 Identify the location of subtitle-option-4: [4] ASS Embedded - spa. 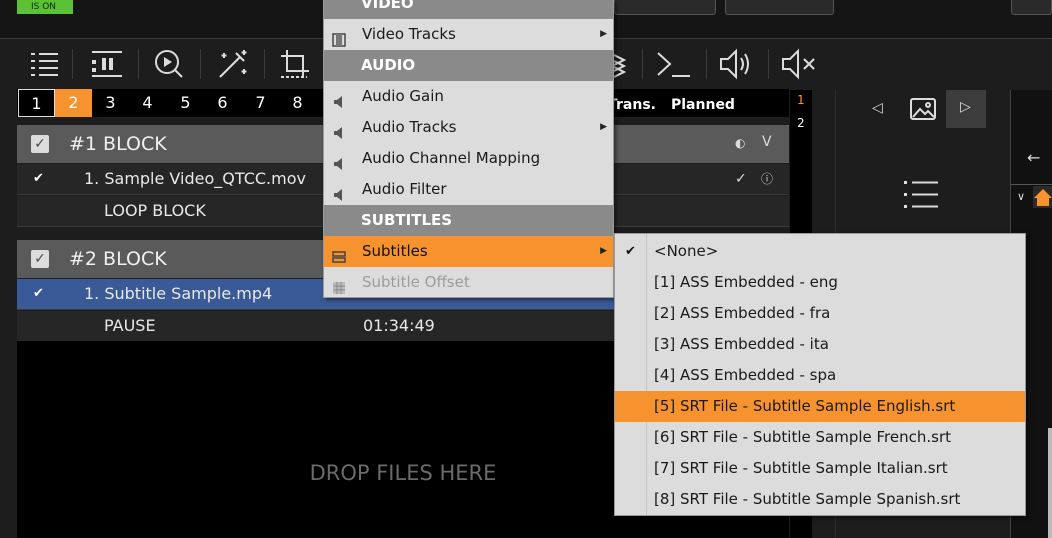
(820, 375).